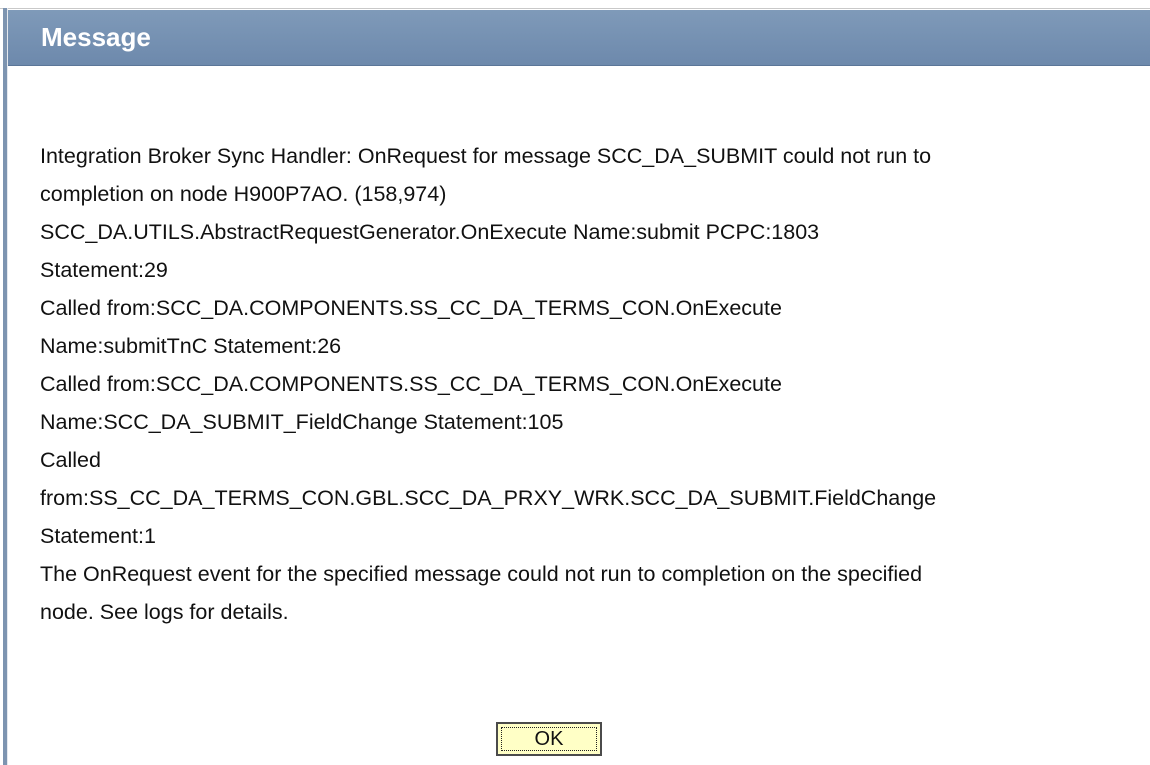  I want to click on detail-line: node. See logs for details., so click(164, 612).